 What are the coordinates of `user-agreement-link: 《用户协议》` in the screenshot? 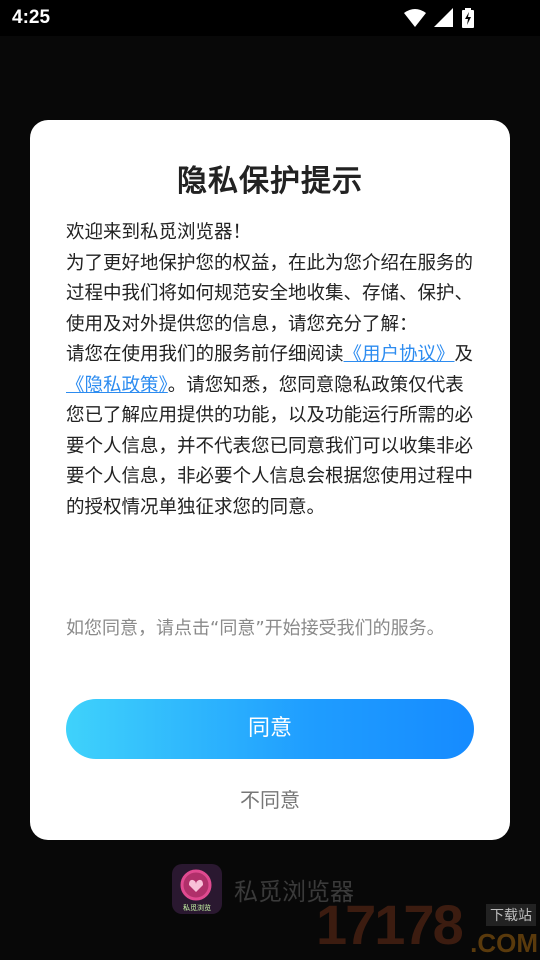 It's located at (399, 354).